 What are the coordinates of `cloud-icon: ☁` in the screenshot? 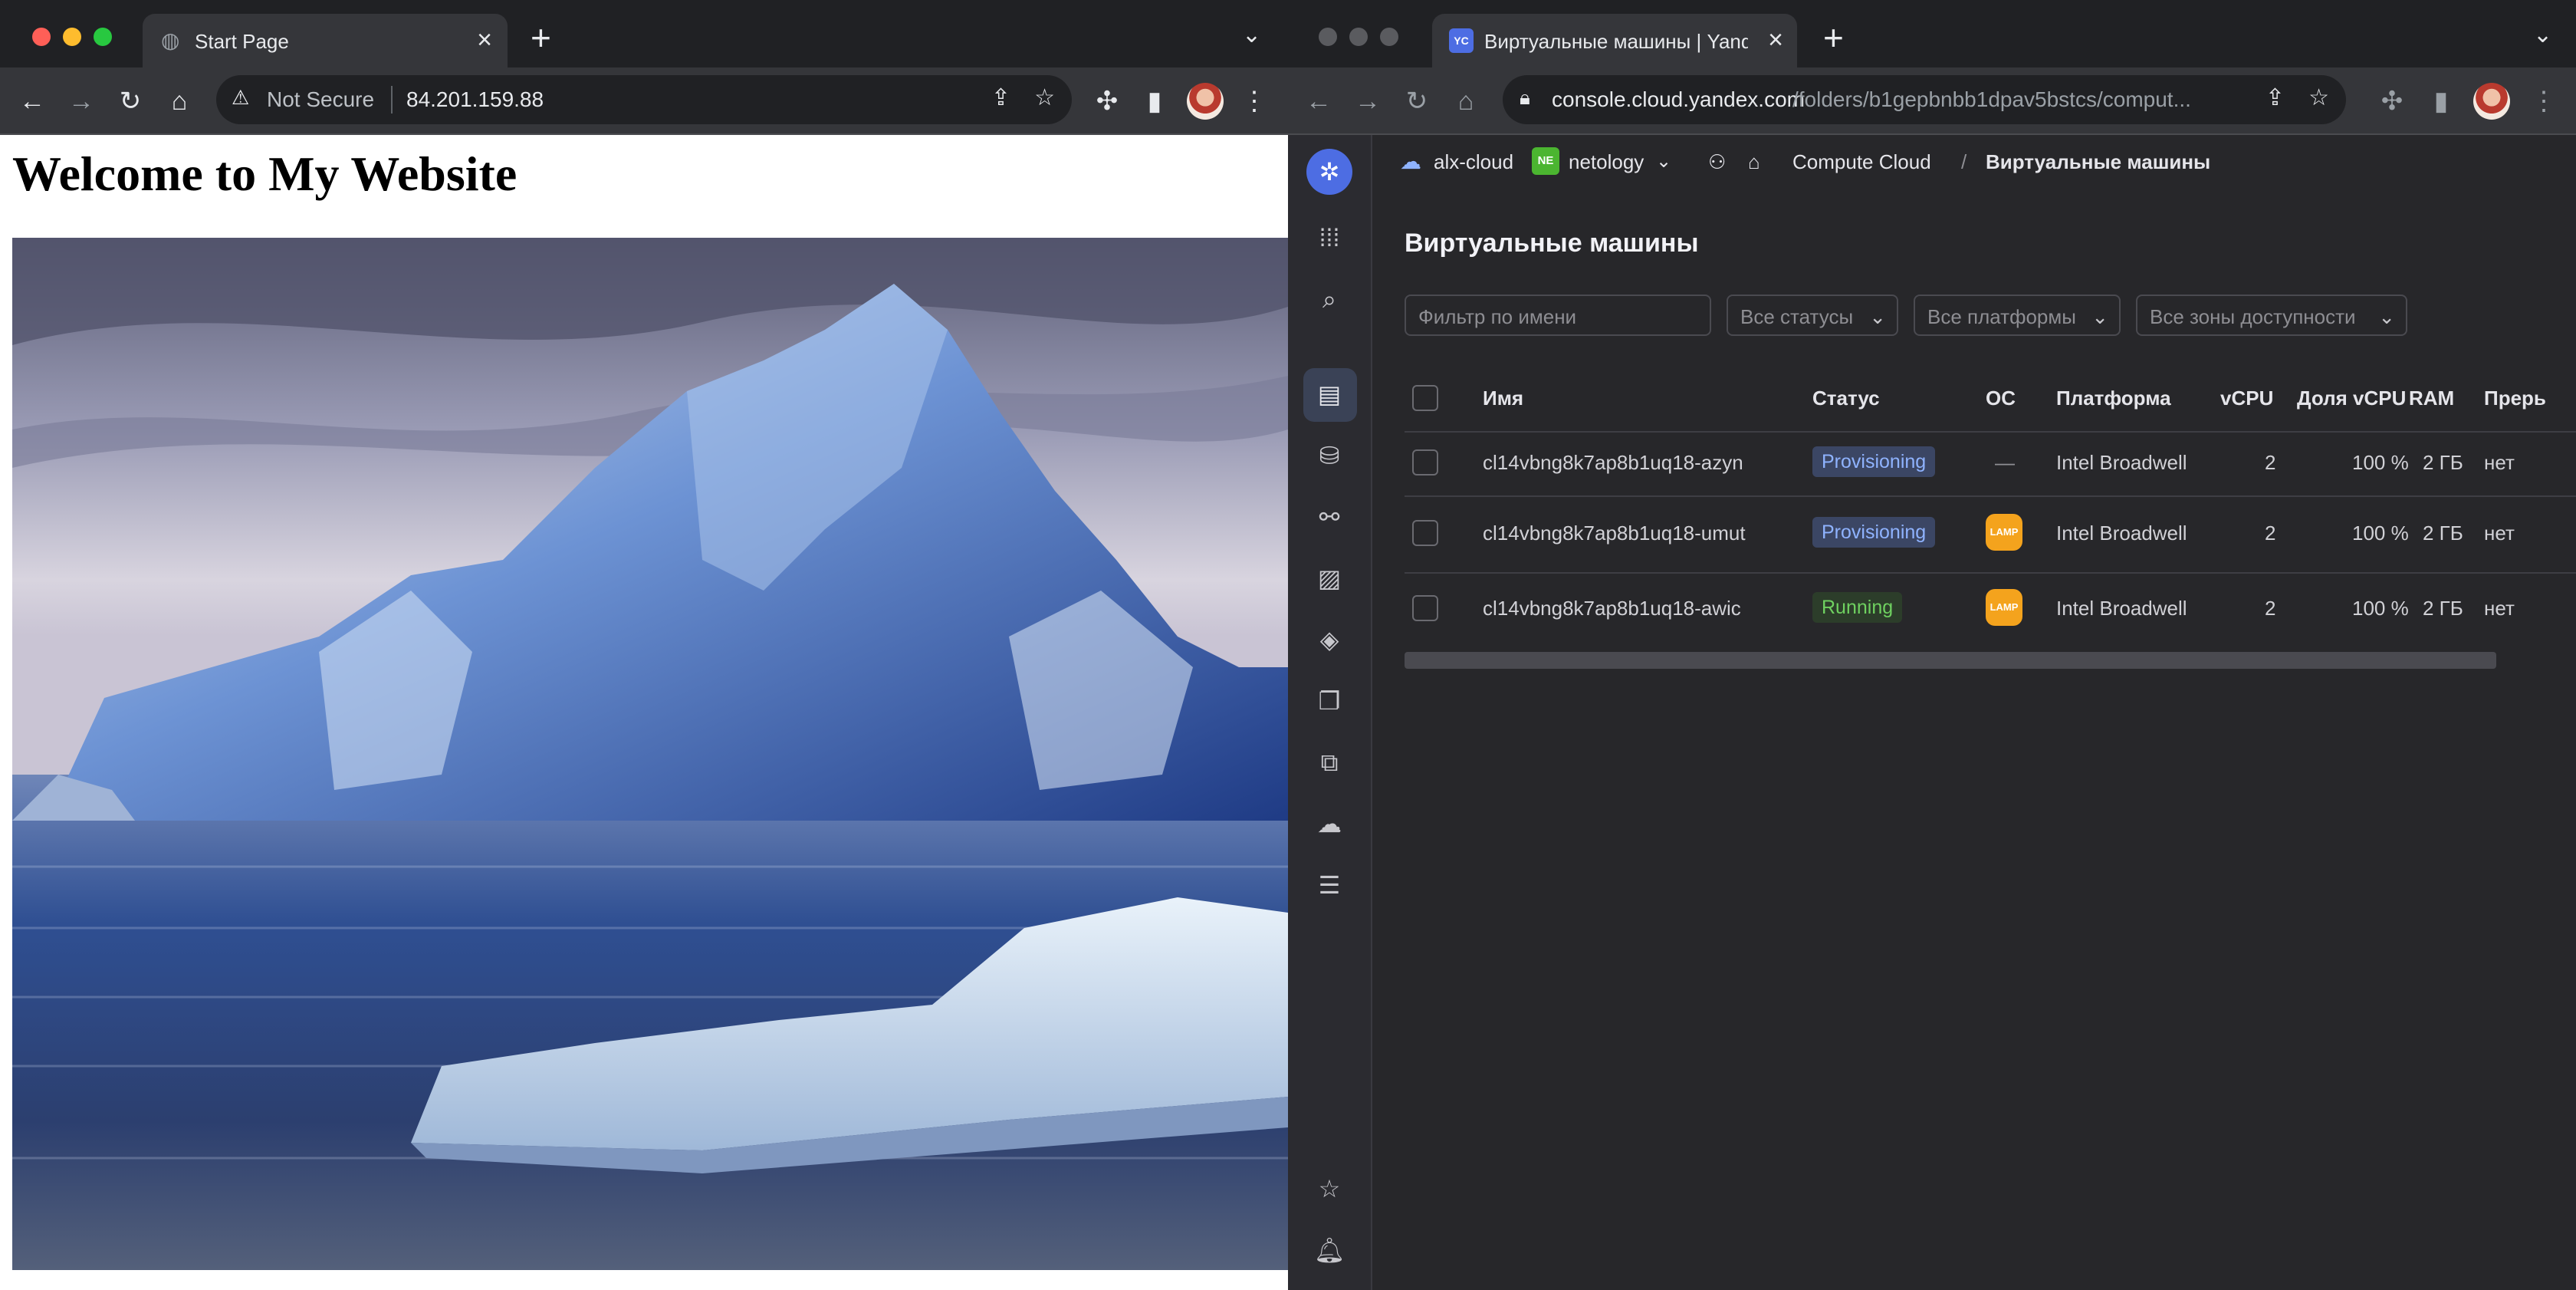 It's located at (1411, 162).